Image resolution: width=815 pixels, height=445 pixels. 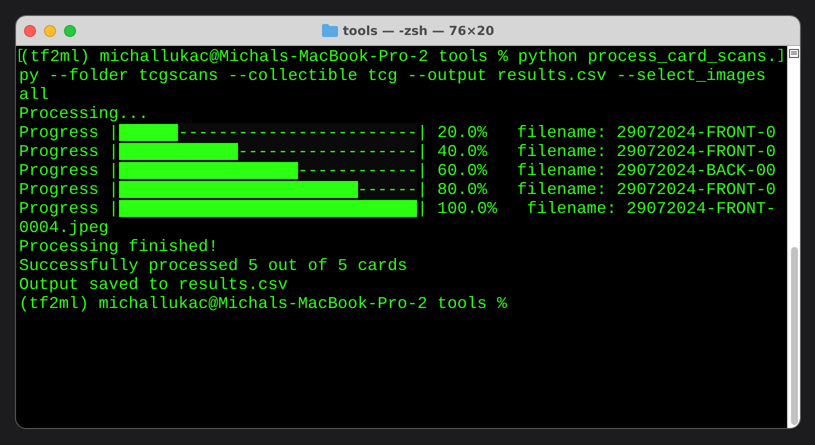 What do you see at coordinates (596, 151) in the screenshot?
I see `progress-status: | 40.0% filename: 29072024-FRONT-0` at bounding box center [596, 151].